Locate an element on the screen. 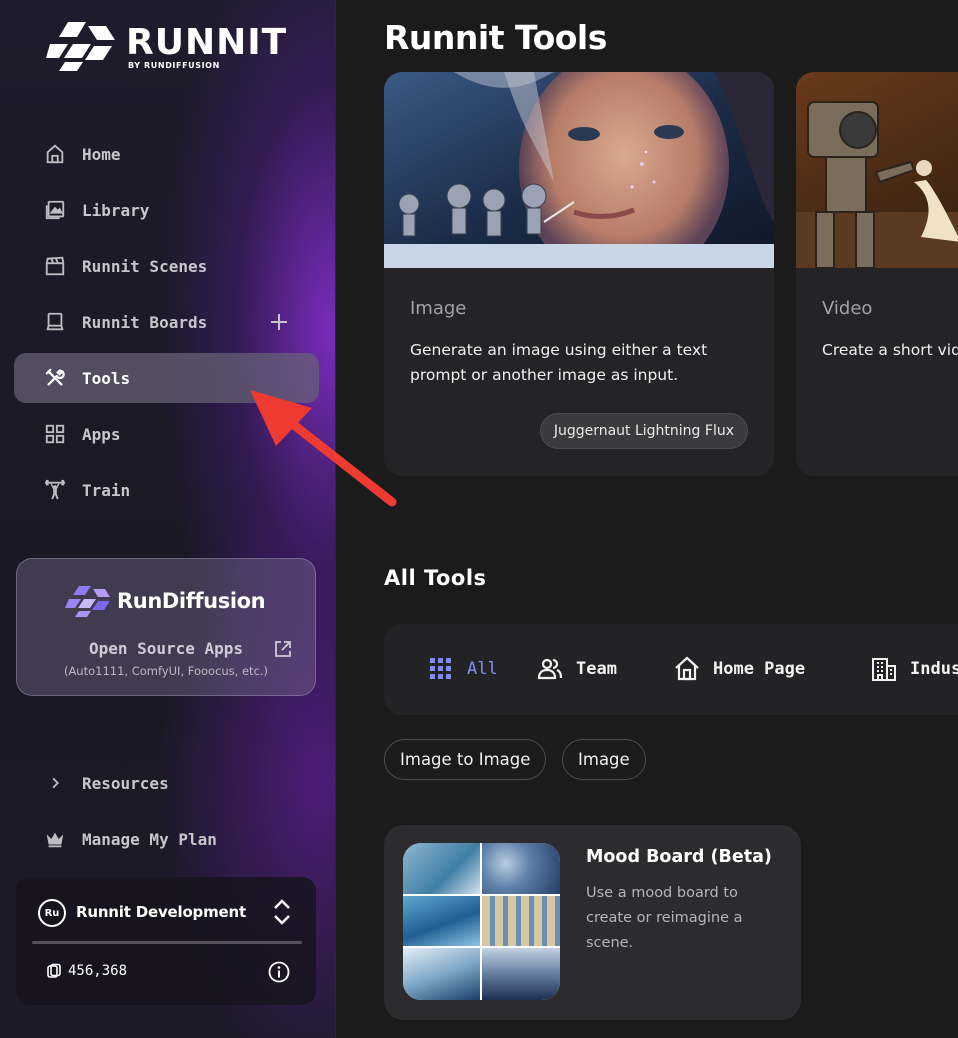 The width and height of the screenshot is (958, 1038). crown-icon is located at coordinates (55, 839).